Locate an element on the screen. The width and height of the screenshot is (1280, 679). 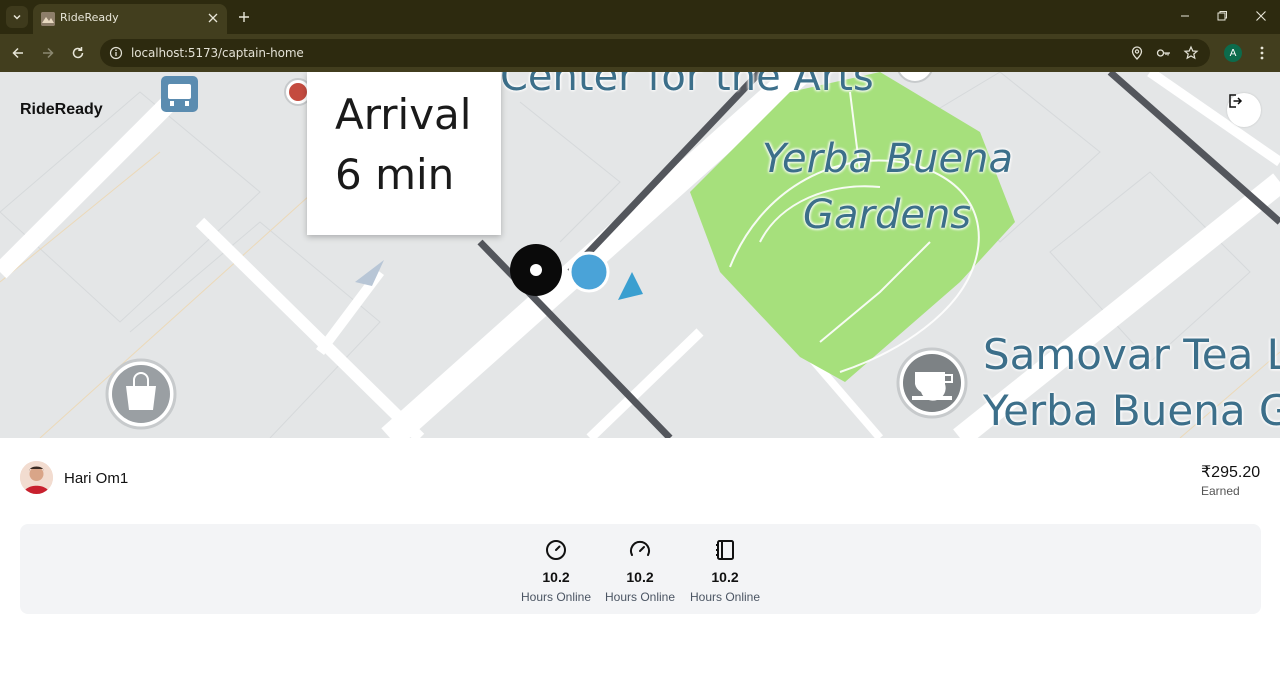
minimize-button is located at coordinates (1185, 16).